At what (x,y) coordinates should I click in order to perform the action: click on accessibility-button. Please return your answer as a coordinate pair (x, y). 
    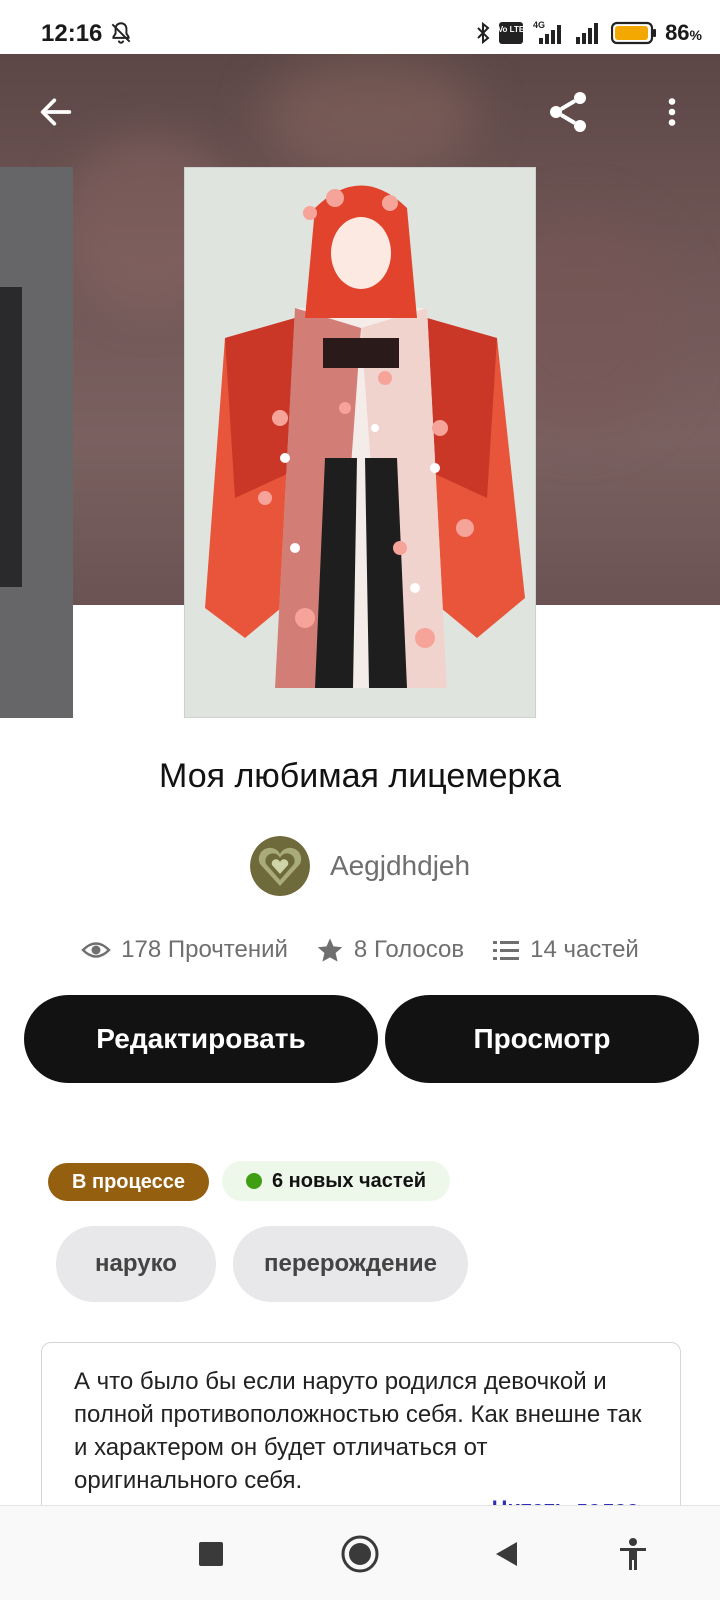
    Looking at the image, I should click on (633, 1554).